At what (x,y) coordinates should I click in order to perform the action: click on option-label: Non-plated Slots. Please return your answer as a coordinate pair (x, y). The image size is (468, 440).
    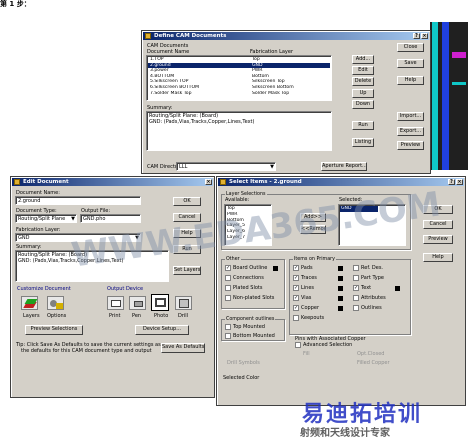
    Looking at the image, I should click on (254, 298).